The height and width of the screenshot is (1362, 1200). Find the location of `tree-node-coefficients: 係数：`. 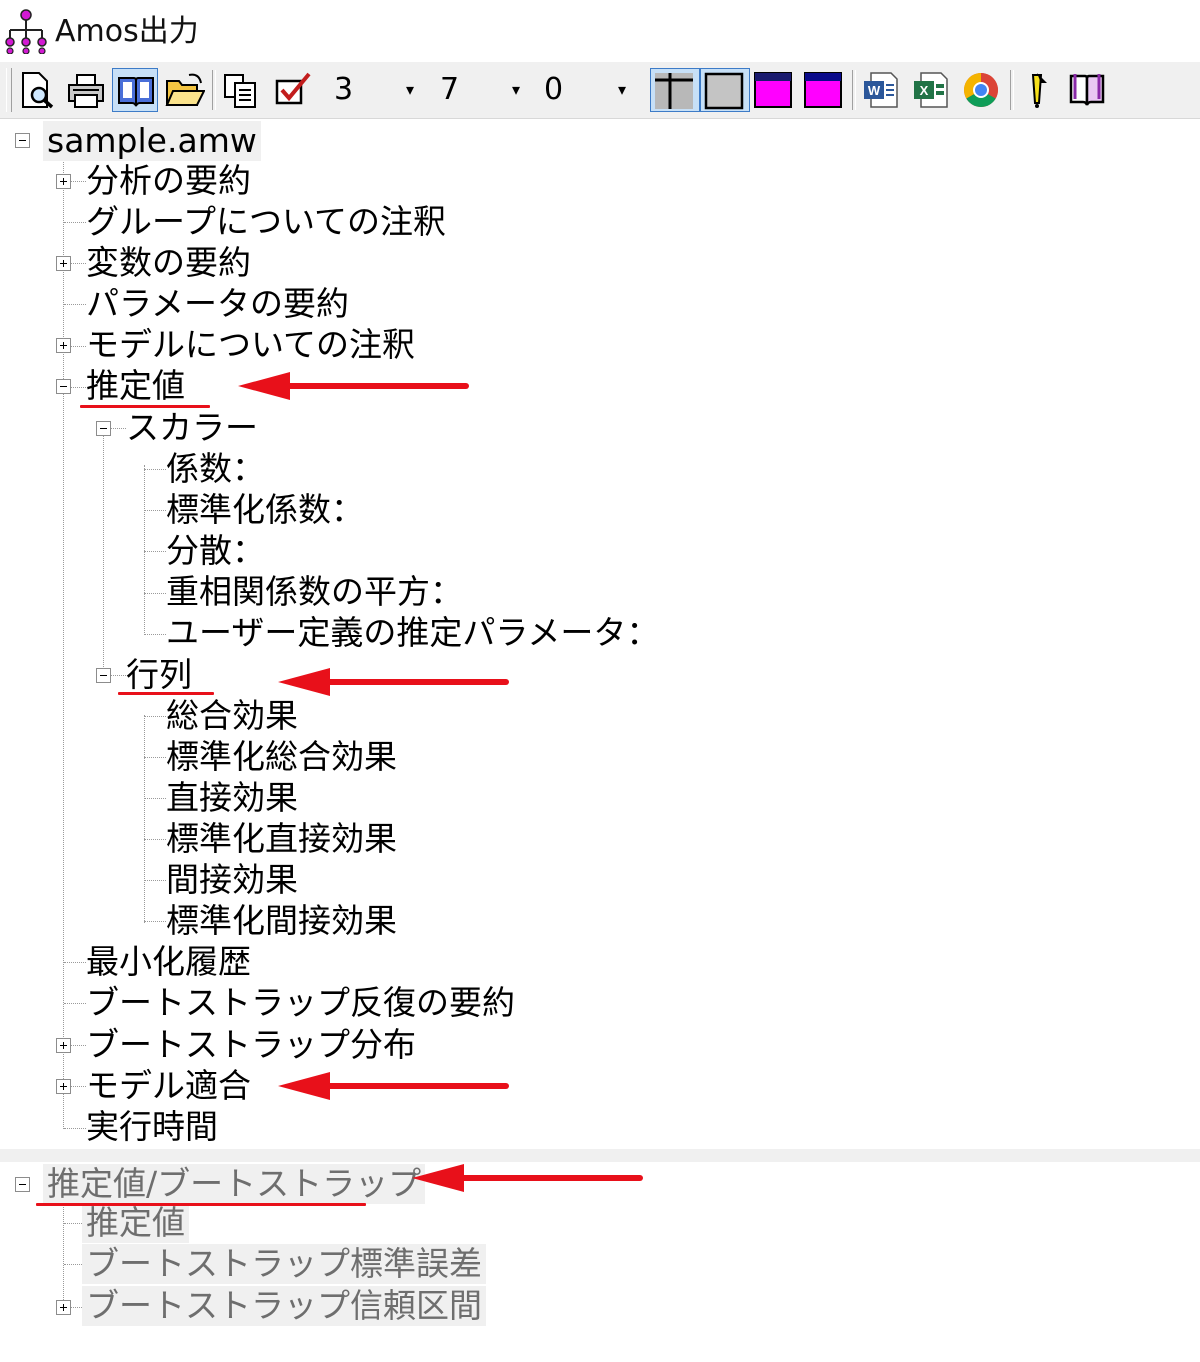

tree-node-coefficients: 係数： is located at coordinates (215, 469).